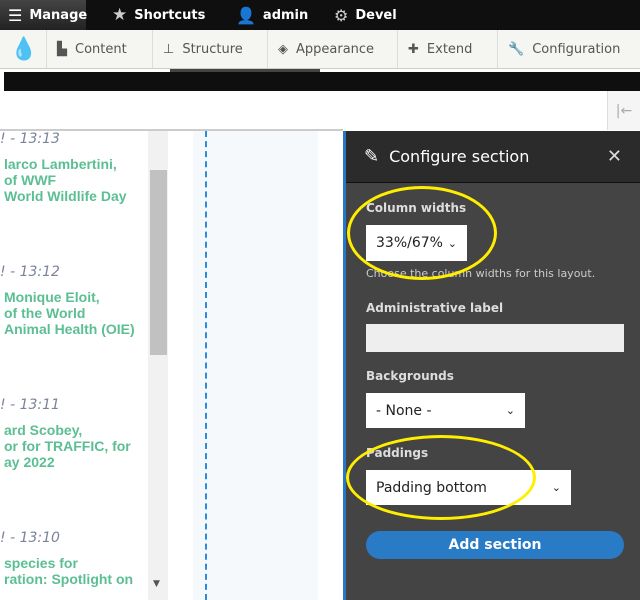 The image size is (640, 600). I want to click on wrench-icon: 🔧, so click(516, 49).